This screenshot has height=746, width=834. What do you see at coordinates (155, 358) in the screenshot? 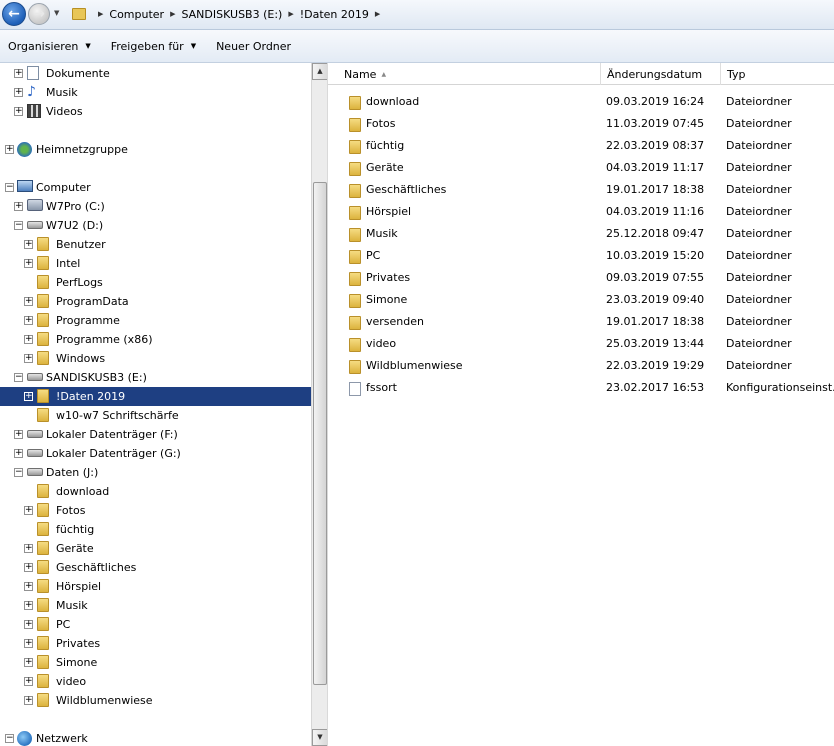
I see `tree-item: + Windows` at bounding box center [155, 358].